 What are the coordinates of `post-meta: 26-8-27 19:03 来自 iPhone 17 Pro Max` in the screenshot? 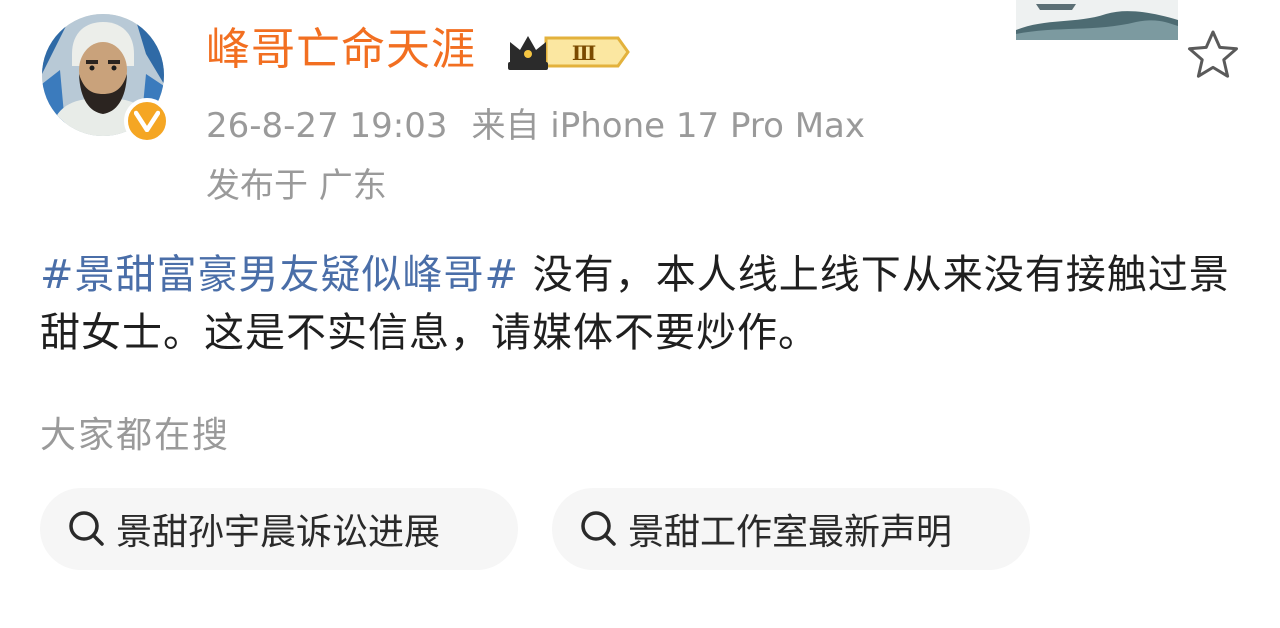 It's located at (535, 126).